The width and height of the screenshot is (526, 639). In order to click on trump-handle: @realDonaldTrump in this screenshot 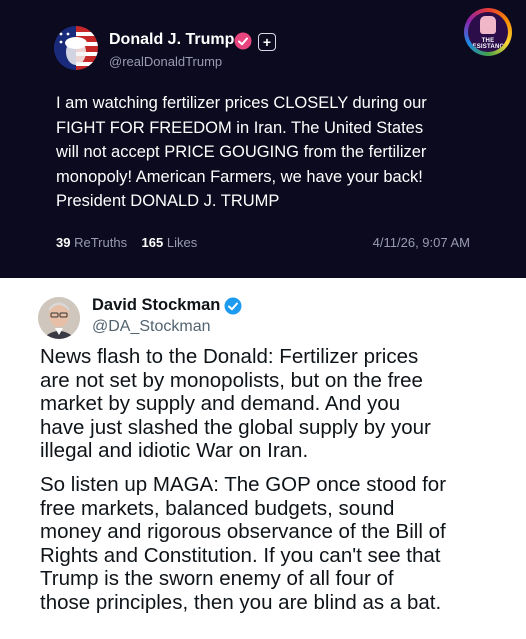, I will do `click(165, 61)`.